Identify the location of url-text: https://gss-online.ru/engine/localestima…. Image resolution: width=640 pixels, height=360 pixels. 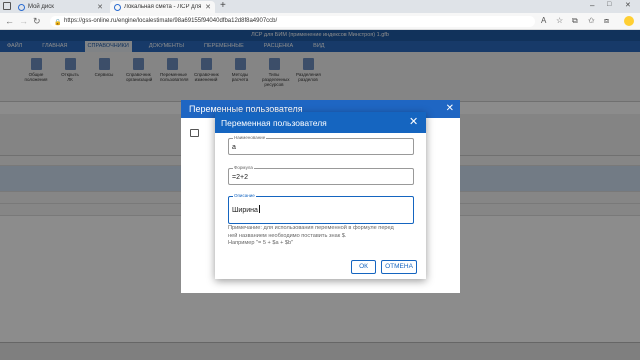
(171, 21).